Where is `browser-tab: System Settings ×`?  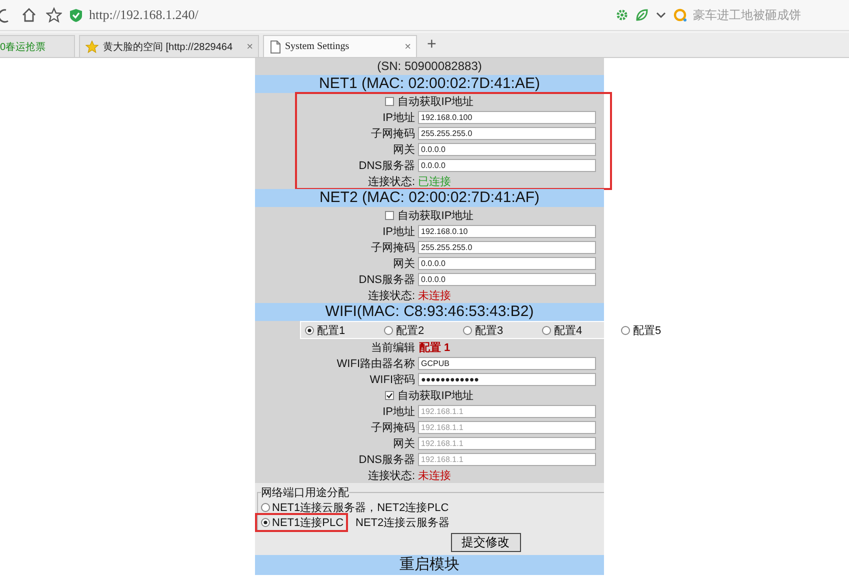
browser-tab: System Settings × is located at coordinates (340, 46).